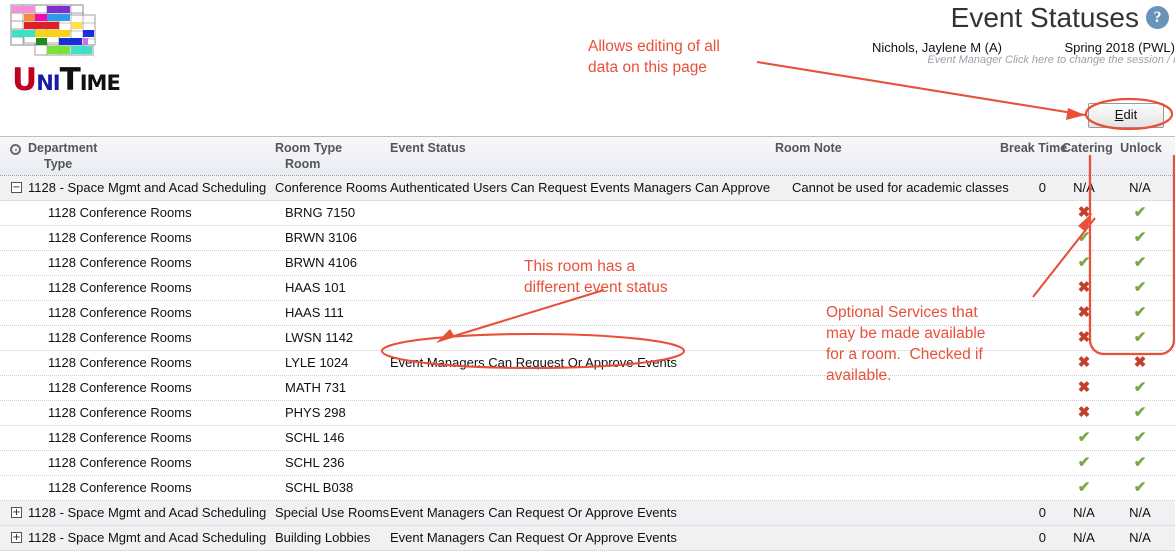 The width and height of the screenshot is (1175, 551). I want to click on edit-button: Edit, so click(1126, 115).